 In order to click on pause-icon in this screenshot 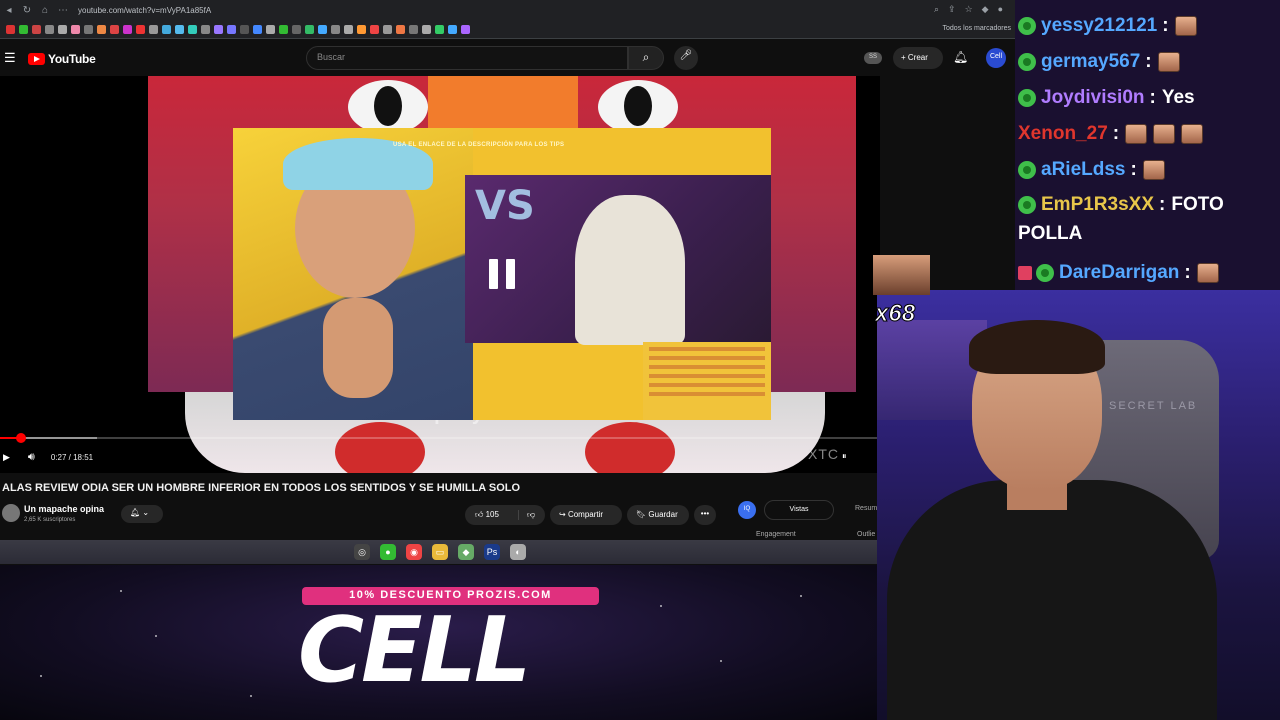, I will do `click(502, 274)`.